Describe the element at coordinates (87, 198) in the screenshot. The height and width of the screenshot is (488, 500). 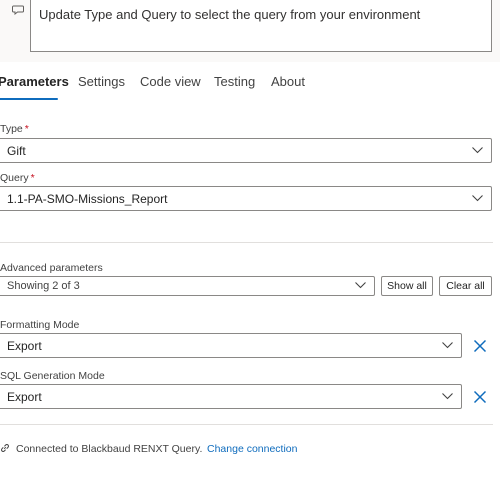
I see `query-value: 1.1-PA-SMO-Missions_Report` at that location.